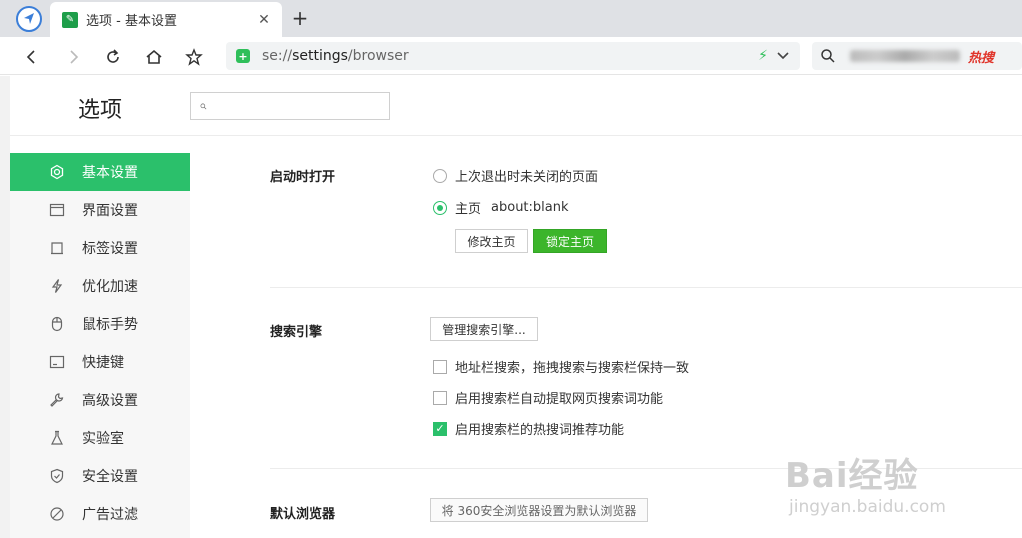  I want to click on gear-icon, so click(57, 172).